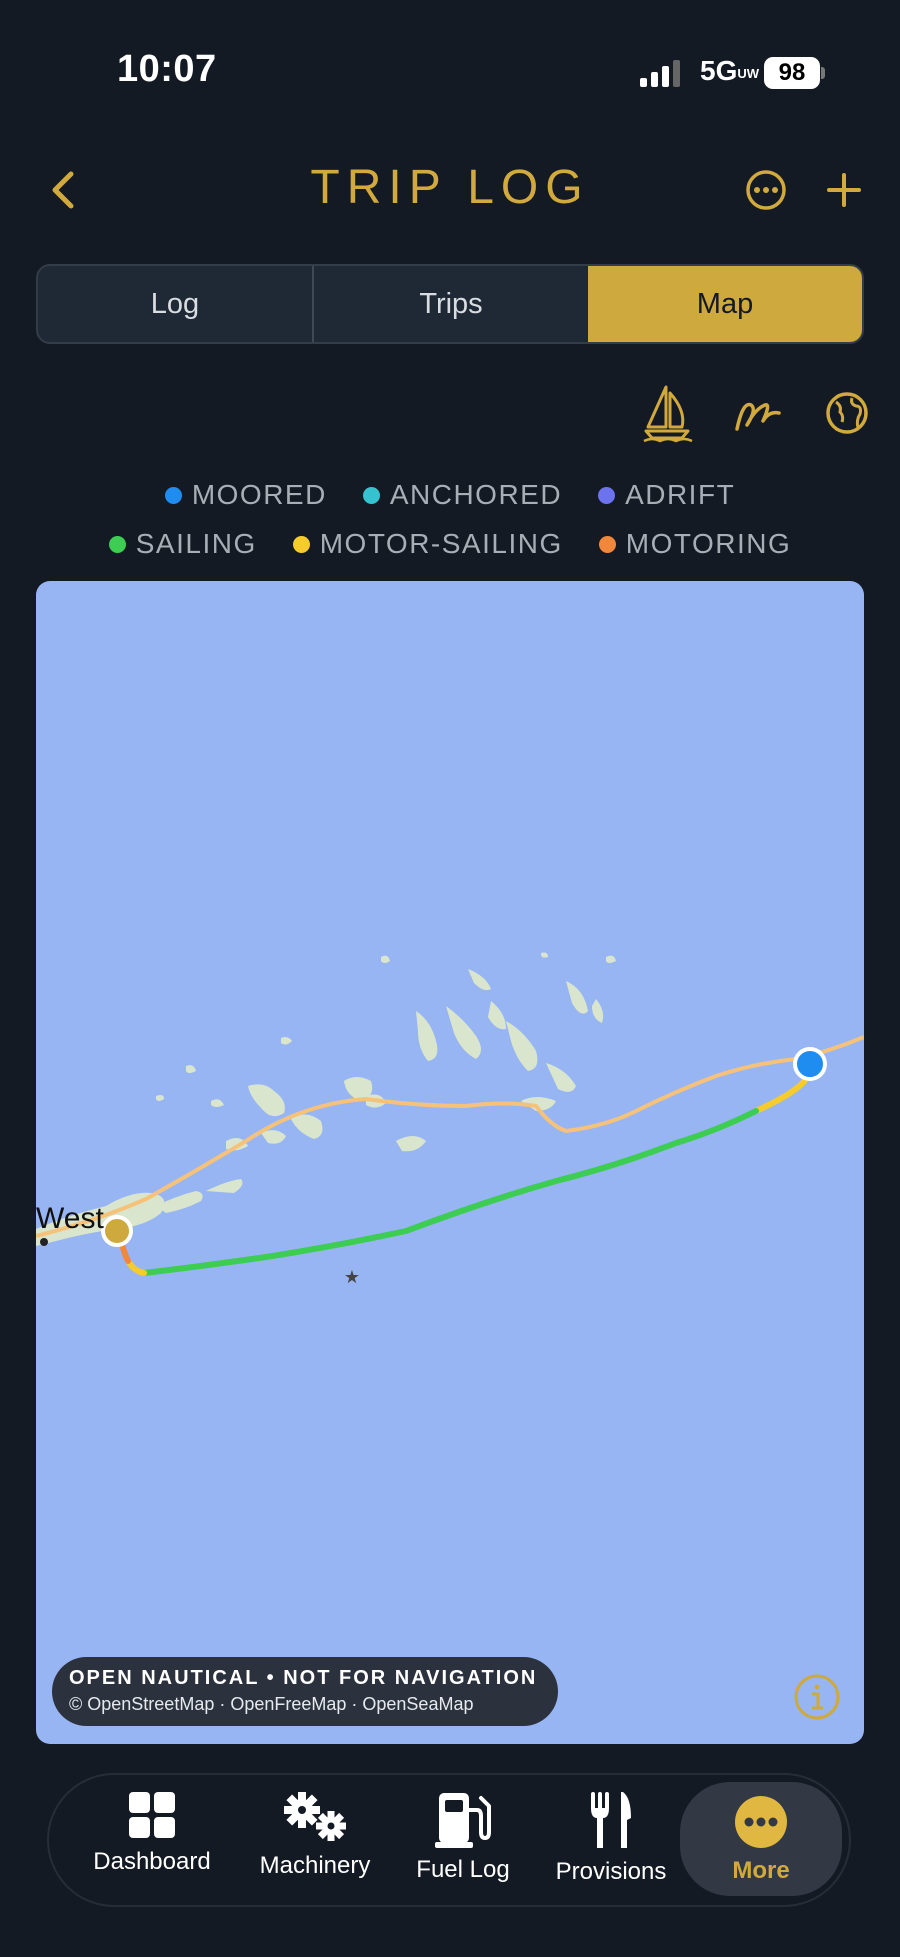 Image resolution: width=900 pixels, height=1957 pixels. I want to click on gears-icon, so click(315, 1816).